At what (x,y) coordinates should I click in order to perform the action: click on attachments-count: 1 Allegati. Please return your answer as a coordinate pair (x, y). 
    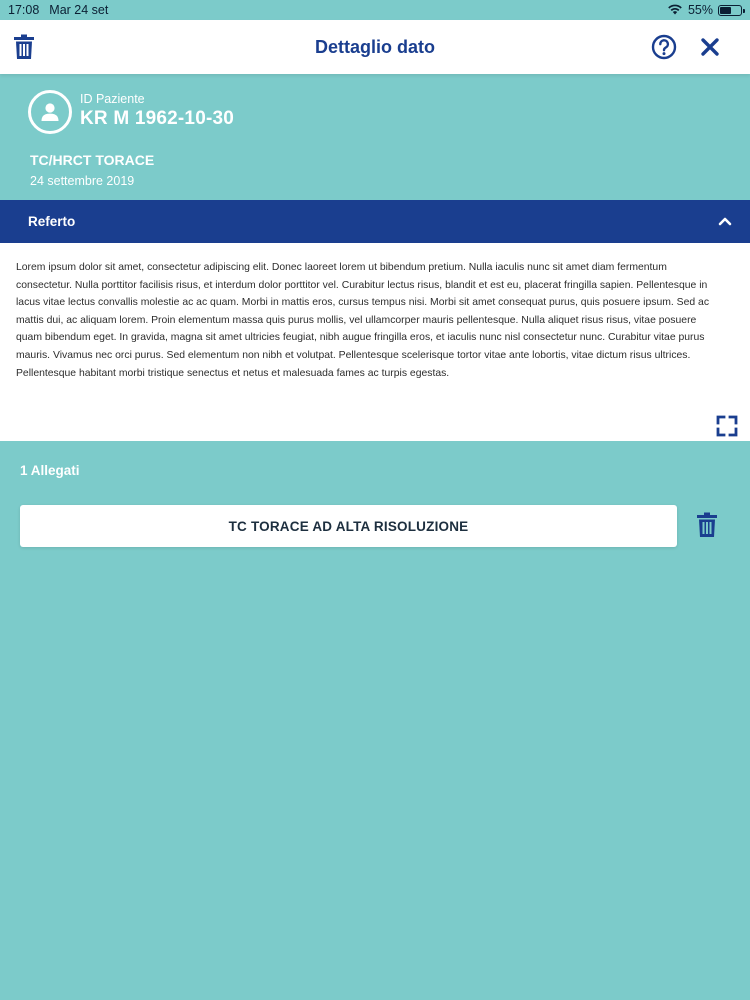
    Looking at the image, I should click on (50, 470).